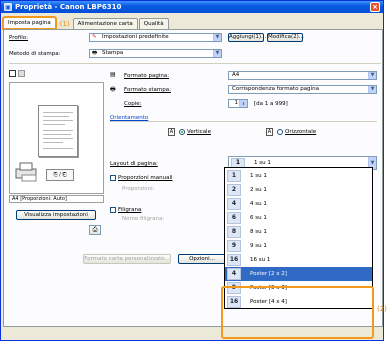 The image size is (390, 341). What do you see at coordinates (236, 75) in the screenshot?
I see `page-size-value: A4` at bounding box center [236, 75].